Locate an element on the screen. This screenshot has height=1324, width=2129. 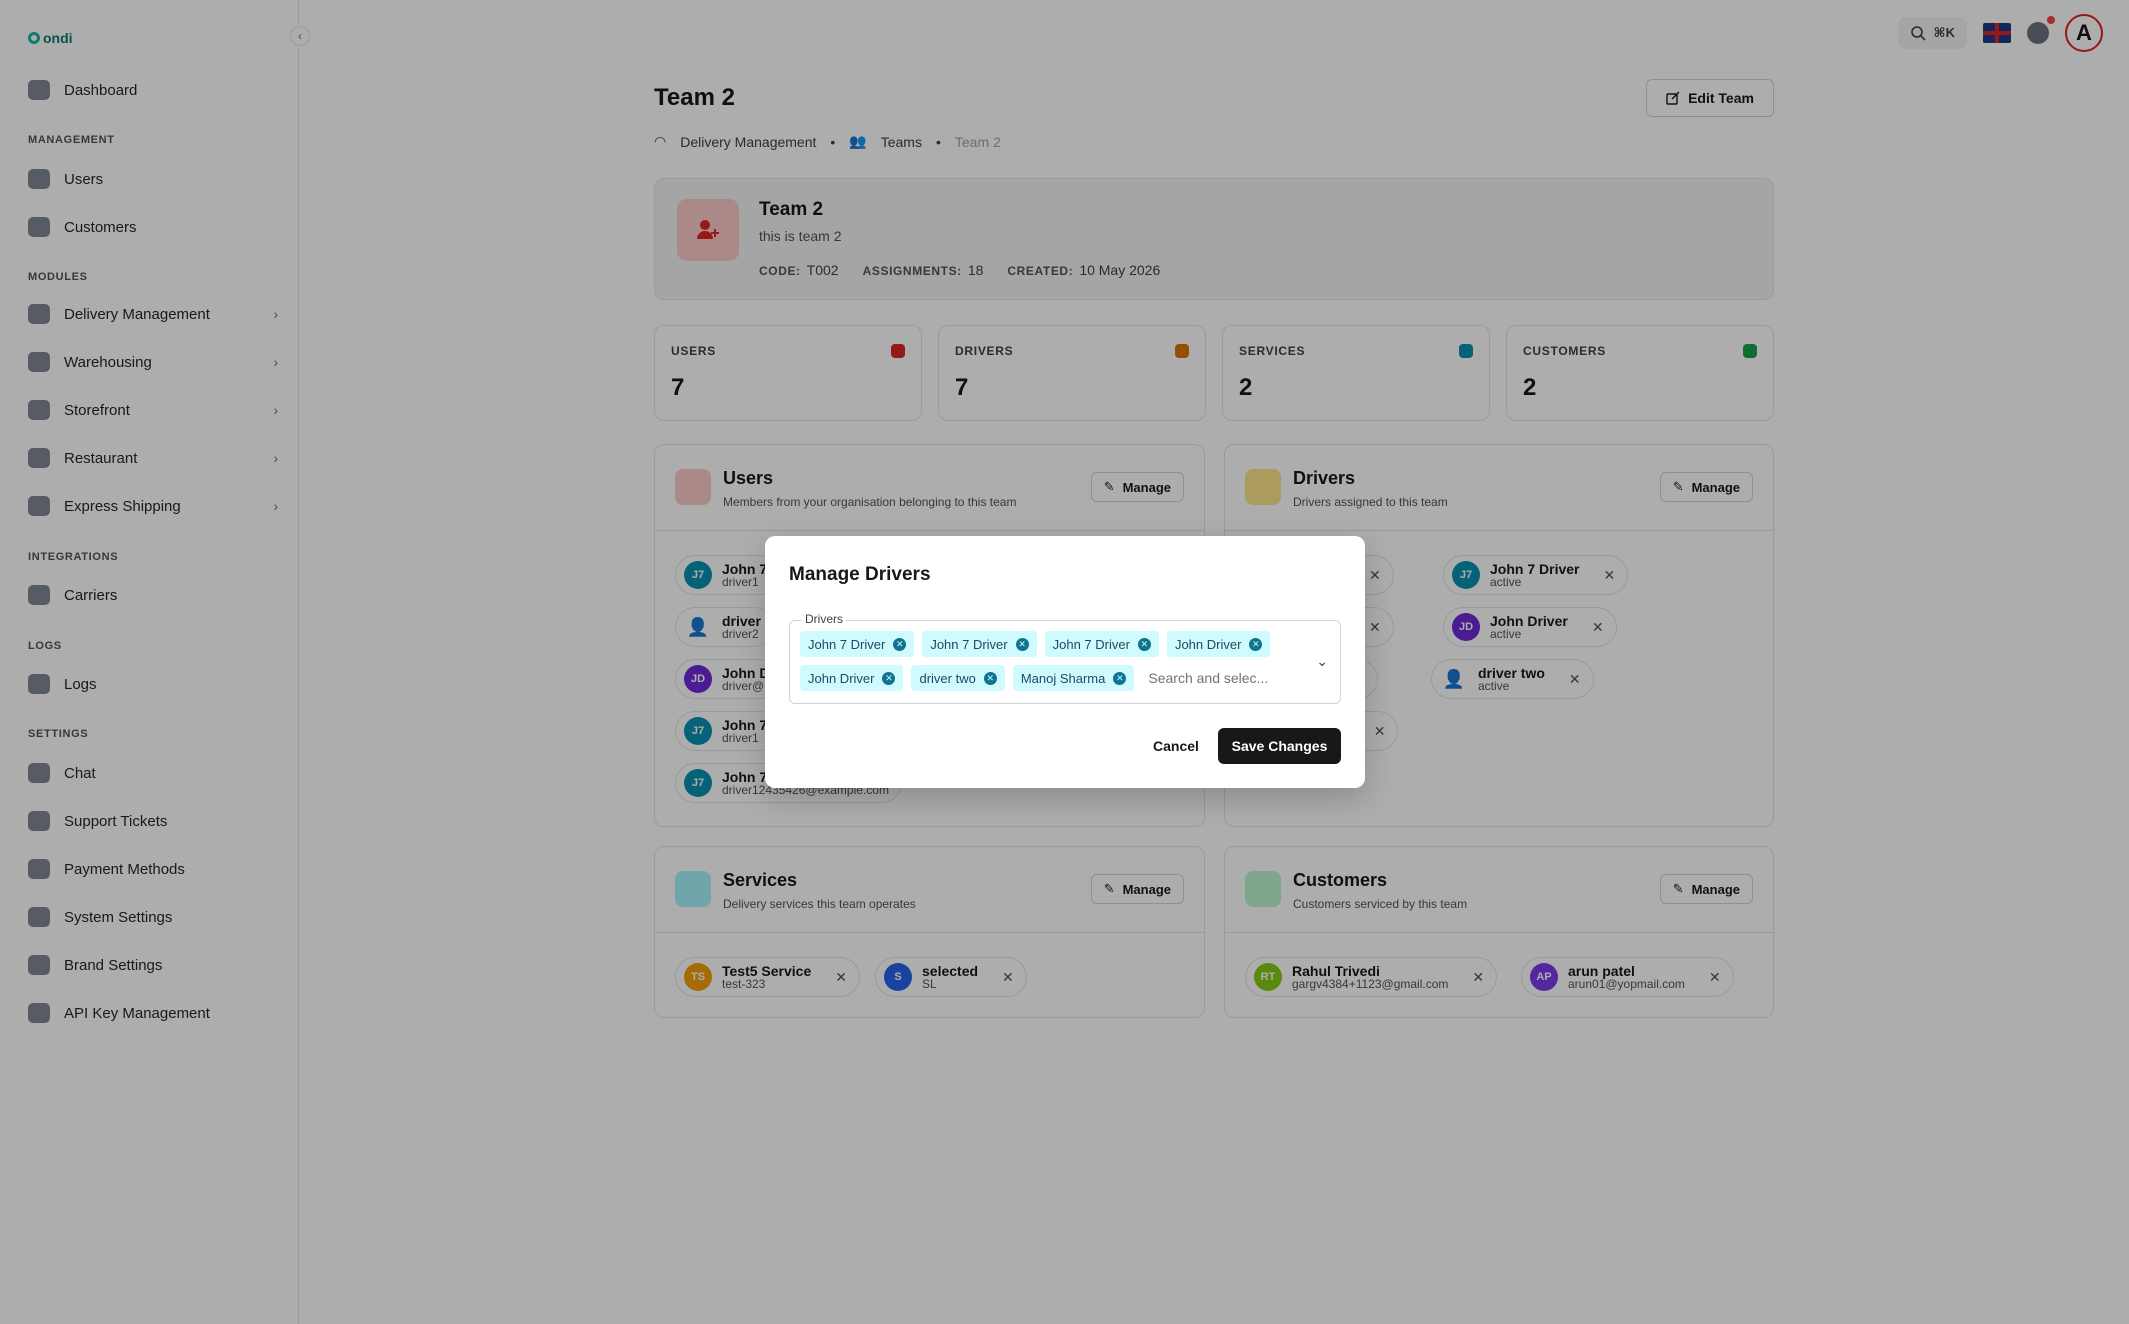
field-label: Drivers is located at coordinates (824, 619).